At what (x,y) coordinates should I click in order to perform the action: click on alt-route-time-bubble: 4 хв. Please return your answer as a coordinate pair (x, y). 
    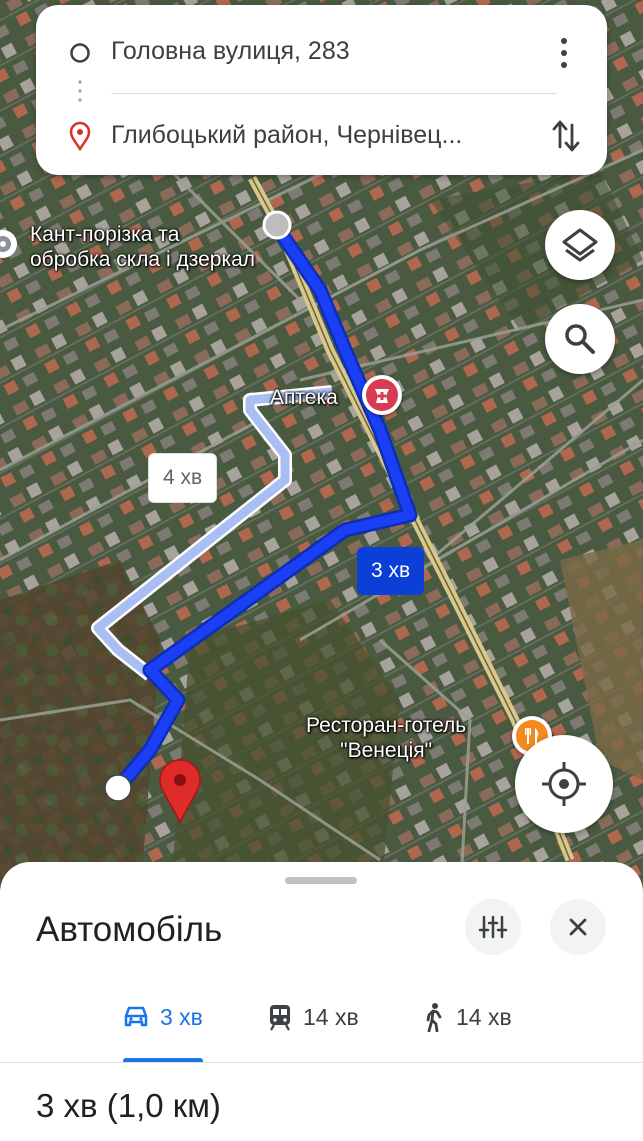
    Looking at the image, I should click on (183, 478).